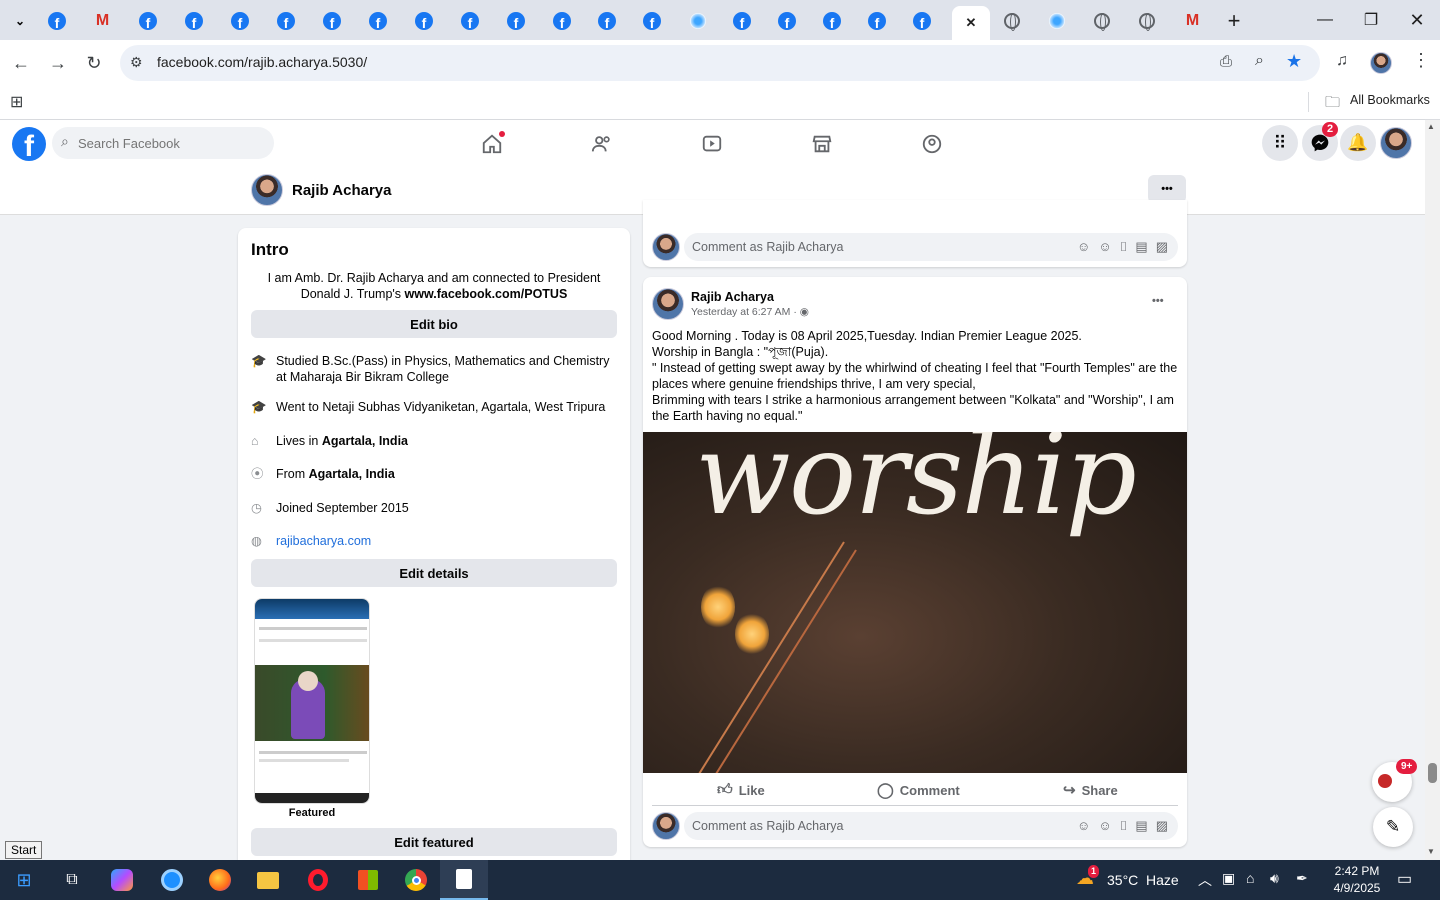 This screenshot has height=900, width=1440. I want to click on restore-button: ❐, so click(1371, 20).